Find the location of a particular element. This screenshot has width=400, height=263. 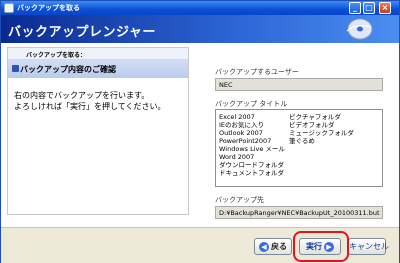

backup-user-label: バックアップするユーザー is located at coordinates (257, 72).